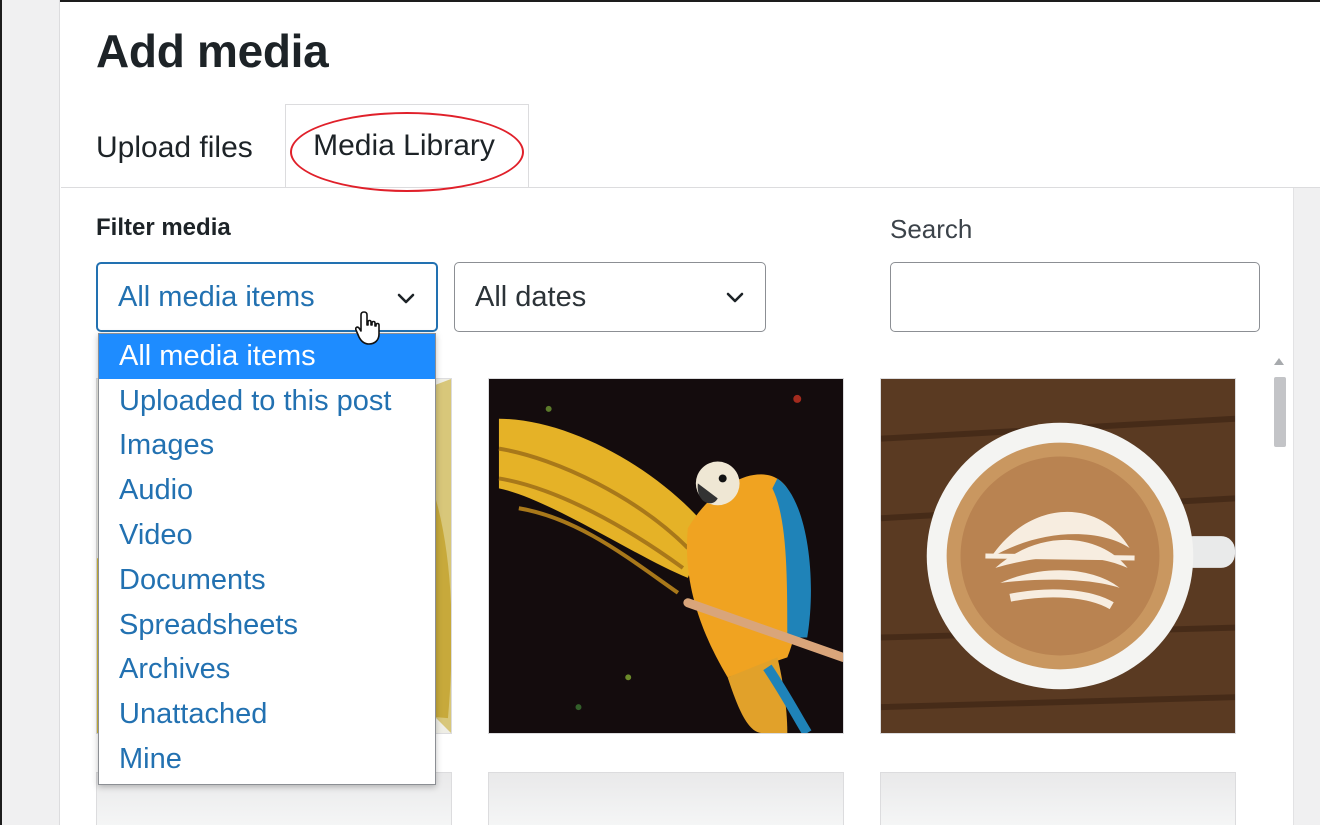 This screenshot has width=1320, height=825. What do you see at coordinates (610, 297) in the screenshot?
I see `date-select: All dates` at bounding box center [610, 297].